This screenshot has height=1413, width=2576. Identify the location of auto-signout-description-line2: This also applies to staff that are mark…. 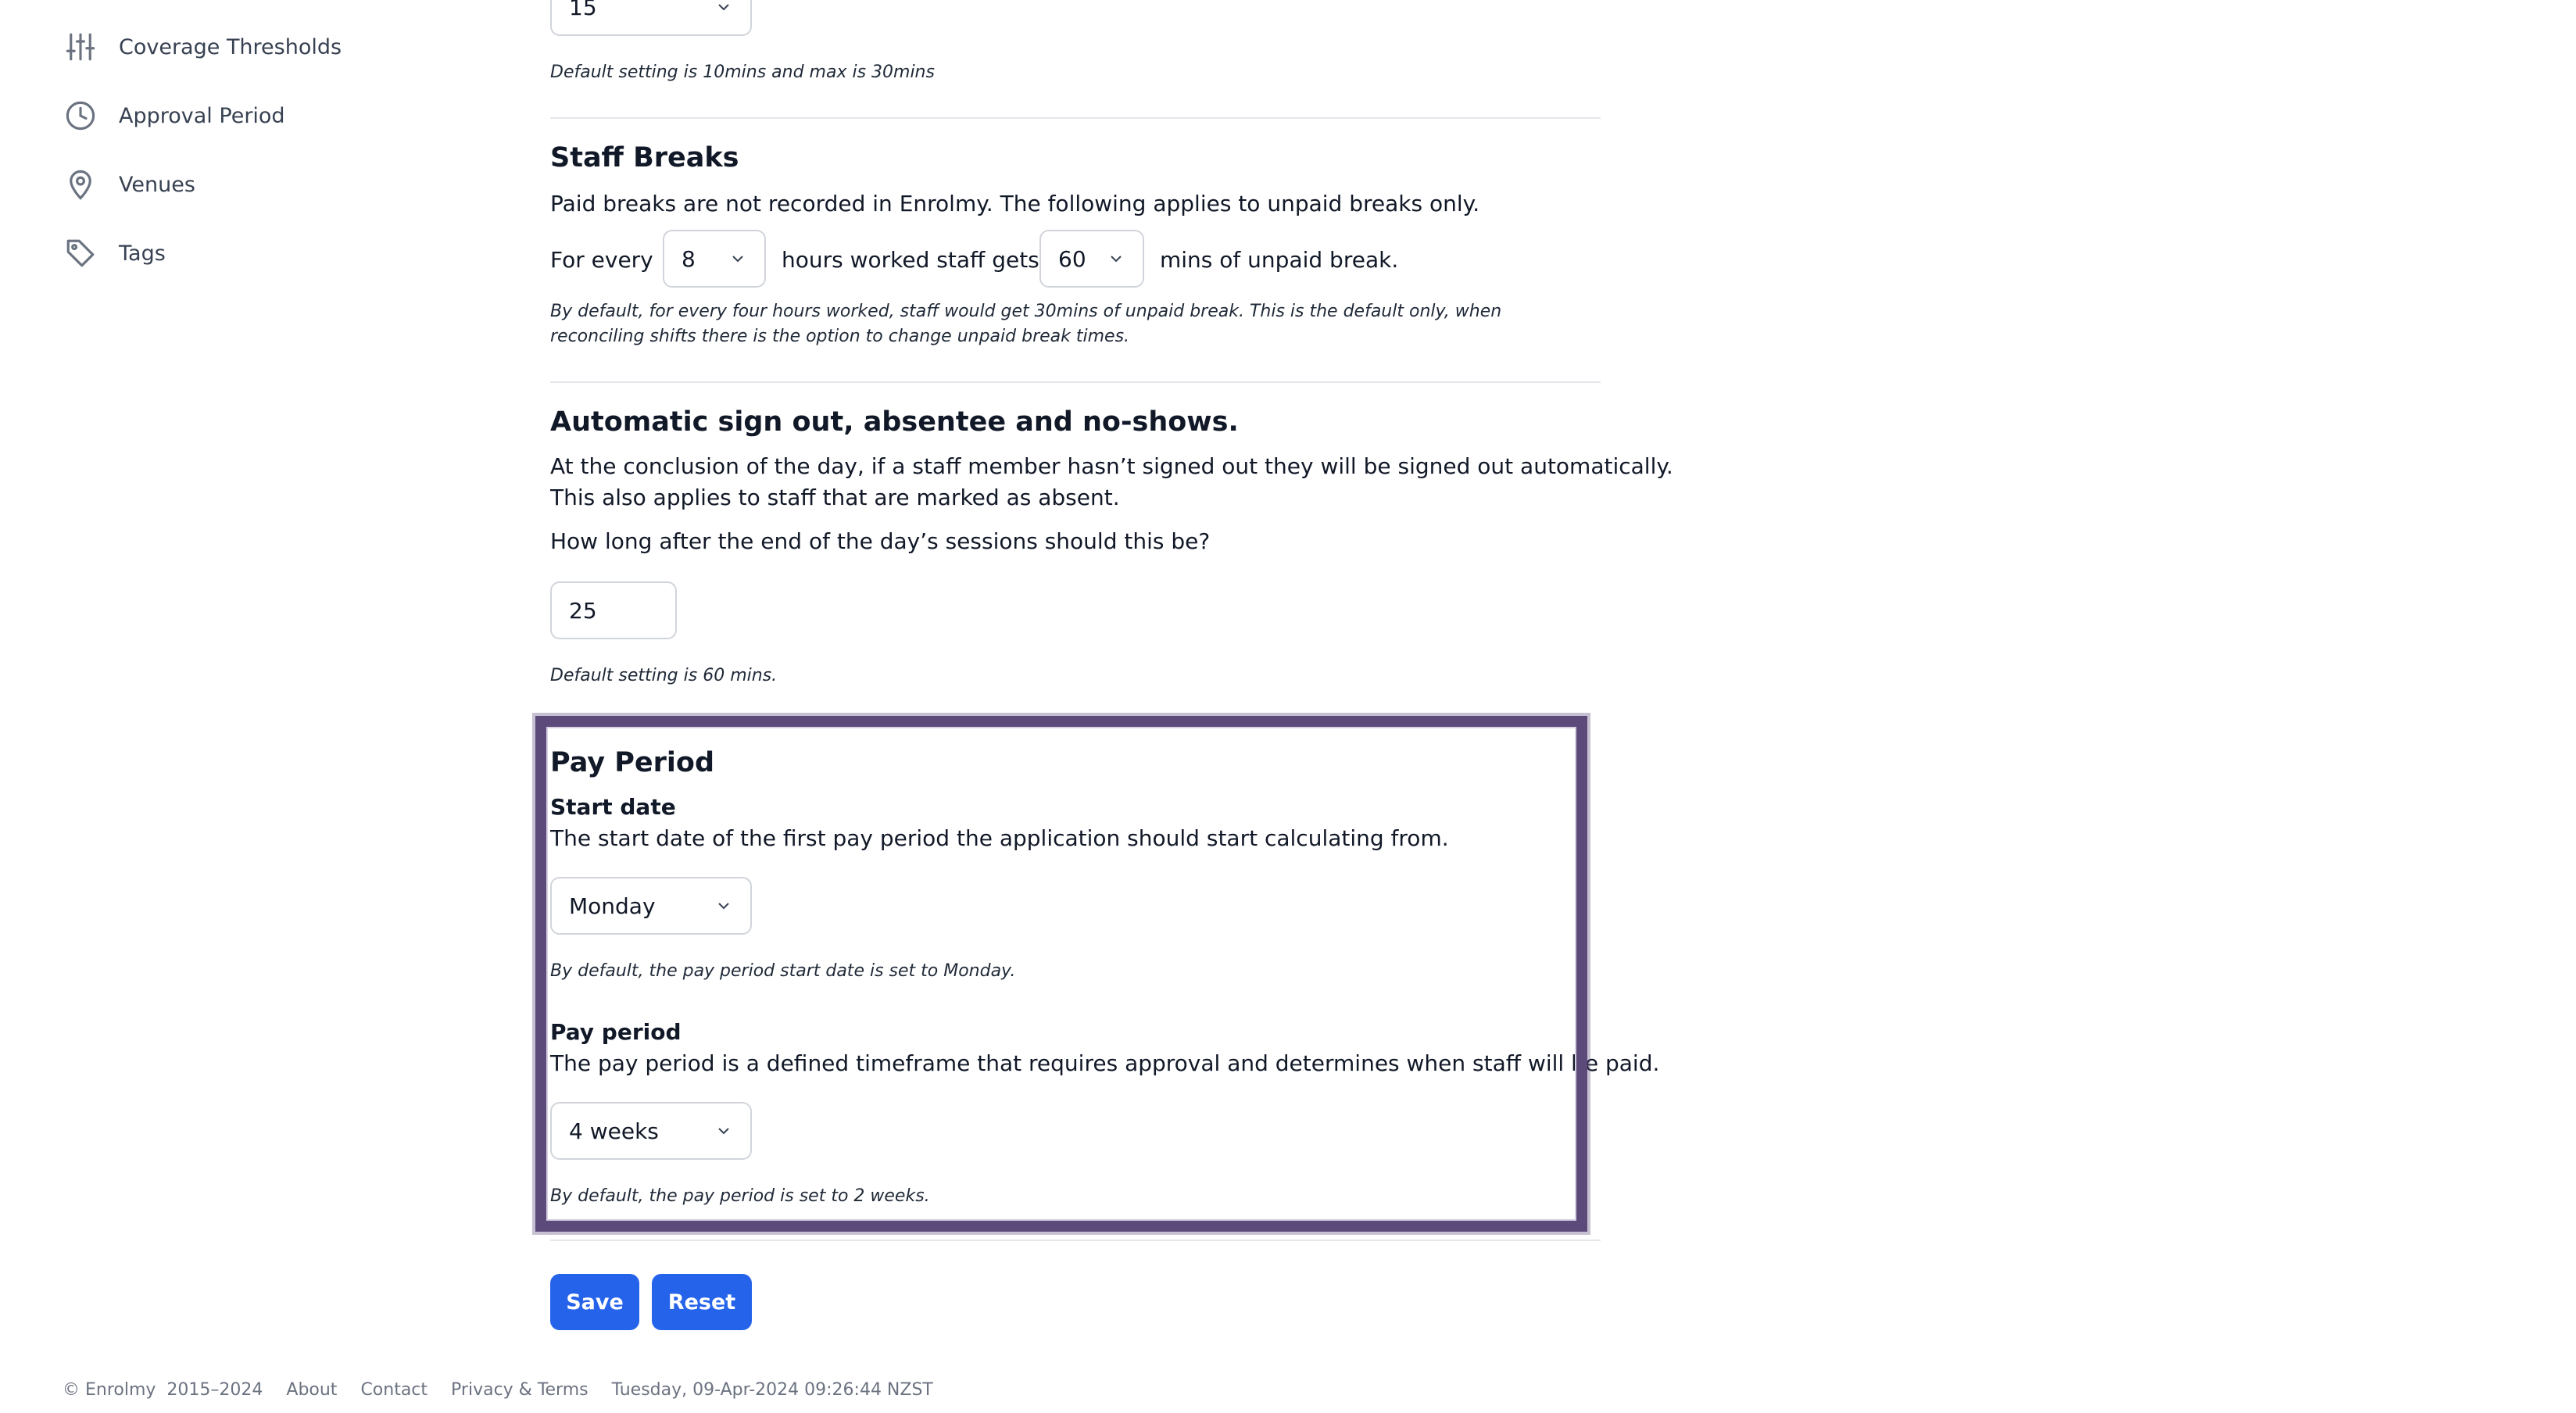
(835, 497).